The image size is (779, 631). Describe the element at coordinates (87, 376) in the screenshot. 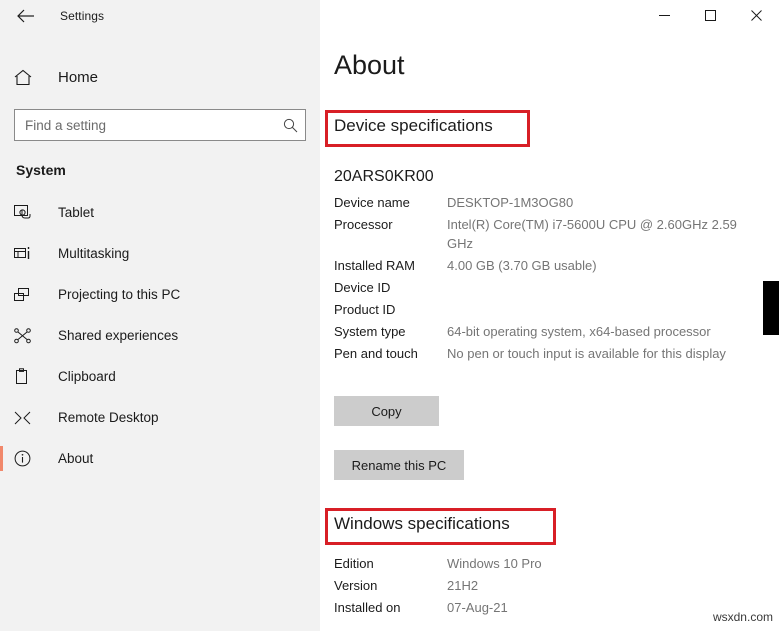

I see `sidebar-item-label: Clipboard` at that location.